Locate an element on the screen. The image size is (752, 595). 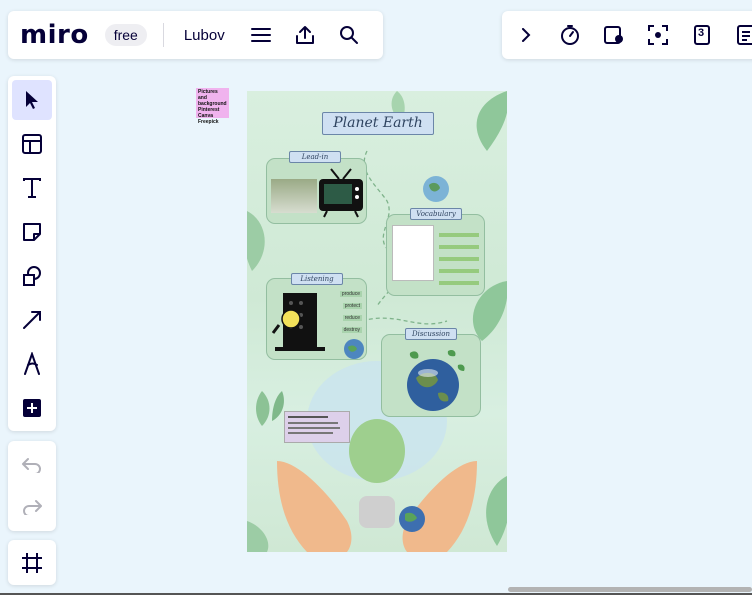
lead-in-card is located at coordinates (316, 191).